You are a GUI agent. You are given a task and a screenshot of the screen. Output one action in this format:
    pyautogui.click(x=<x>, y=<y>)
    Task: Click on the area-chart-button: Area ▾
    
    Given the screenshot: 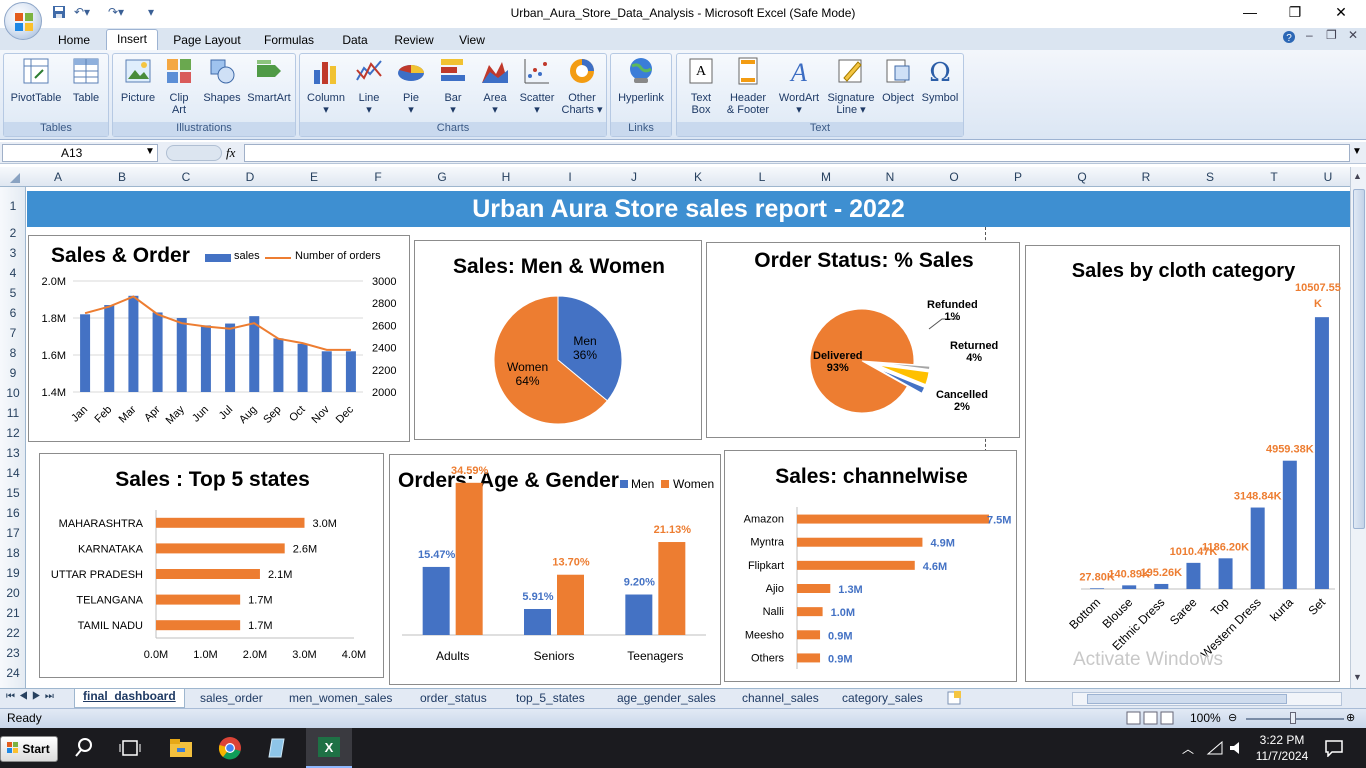 What is the action you would take?
    pyautogui.click(x=495, y=86)
    